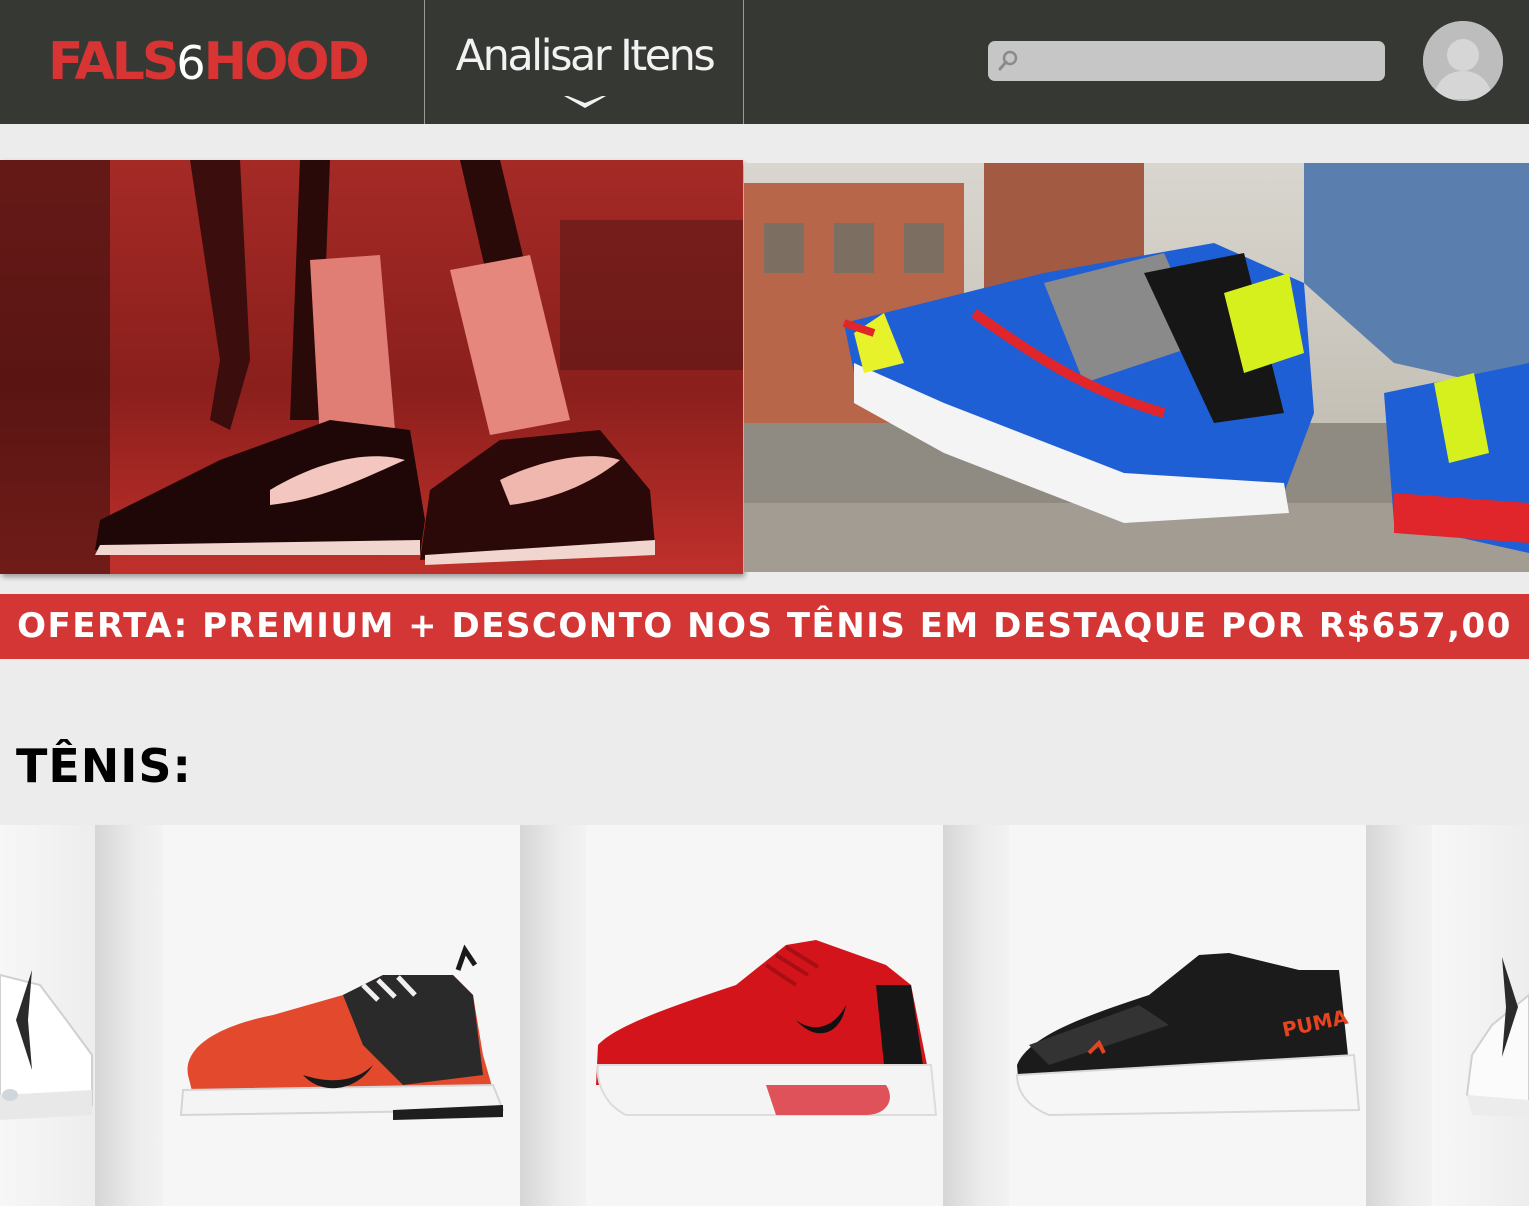  Describe the element at coordinates (113, 62) in the screenshot. I see `logo-text-part1: FALS` at that location.